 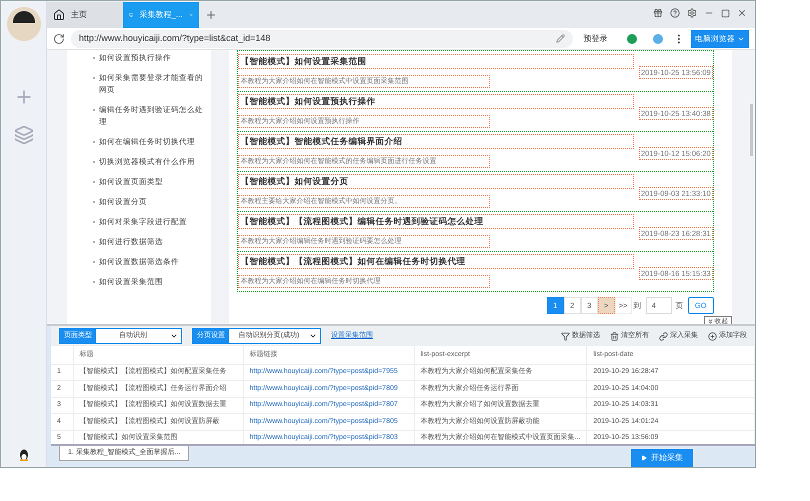 What do you see at coordinates (436, 182) in the screenshot?
I see `article-title: 【智能模式】如何设置分页` at bounding box center [436, 182].